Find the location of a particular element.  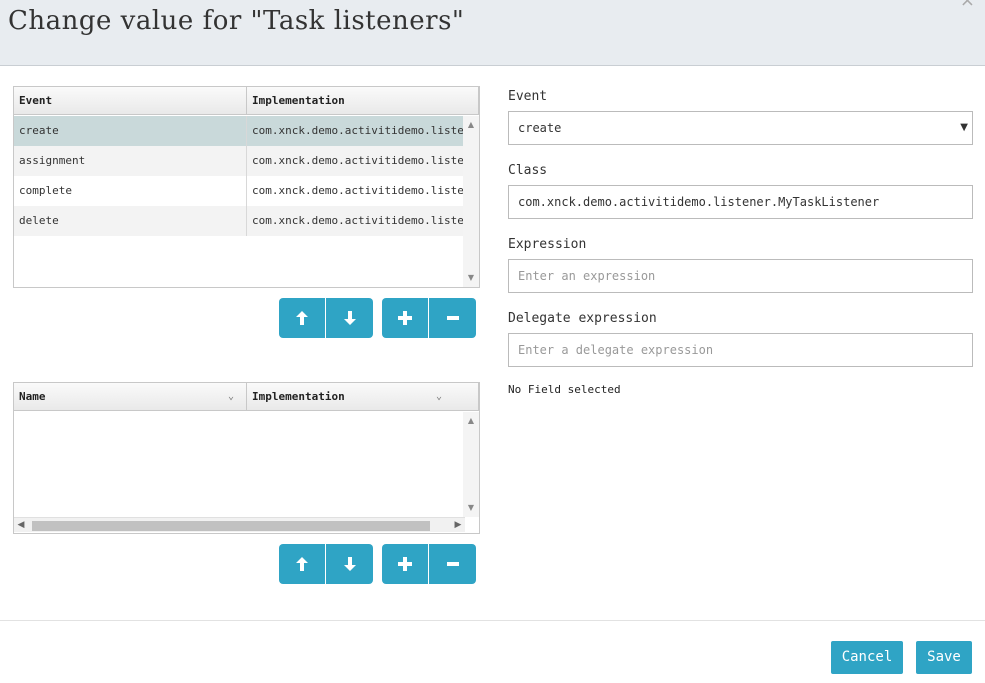

event-cell: complete is located at coordinates (130, 191).